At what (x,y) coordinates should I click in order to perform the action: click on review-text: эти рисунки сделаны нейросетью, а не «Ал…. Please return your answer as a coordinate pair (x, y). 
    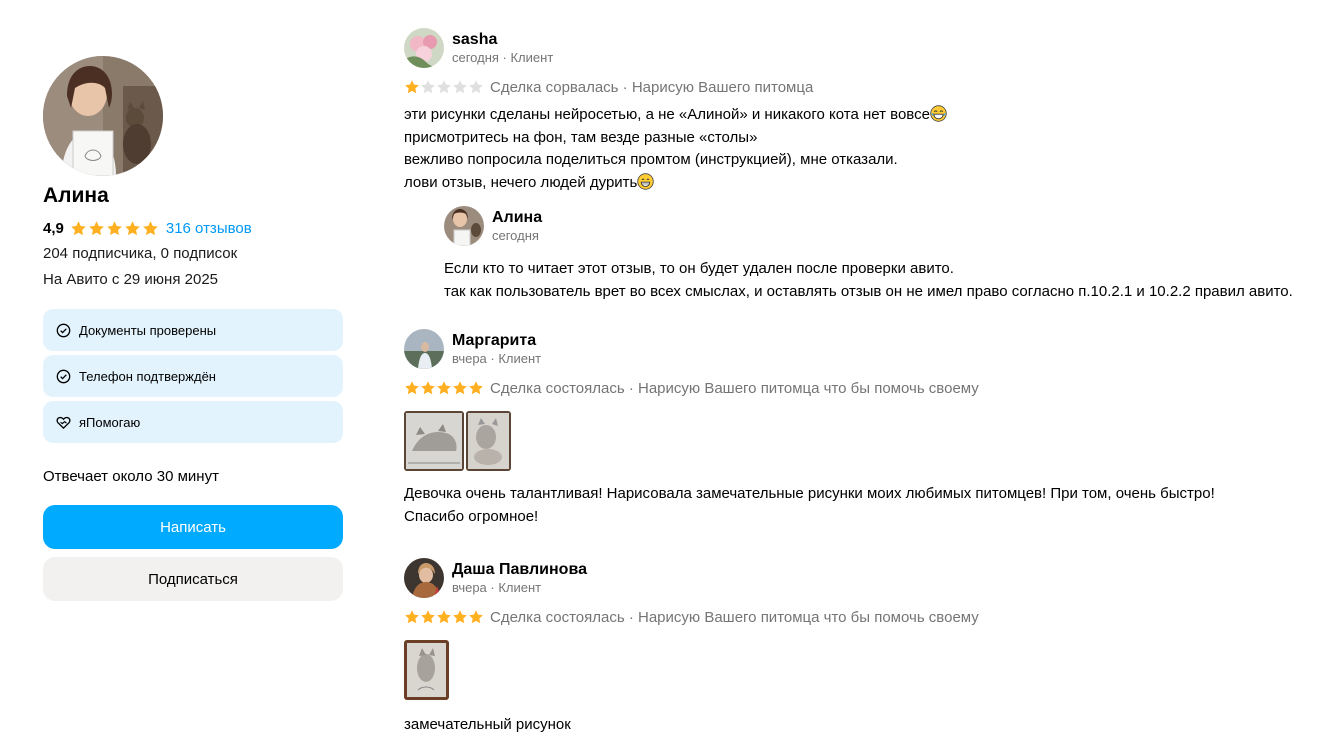
    Looking at the image, I should click on (859, 149).